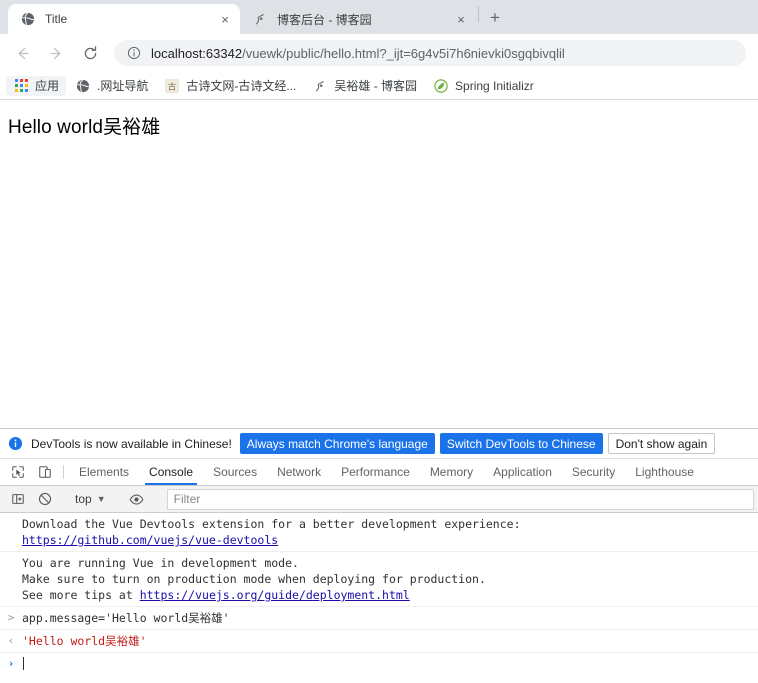  What do you see at coordinates (90, 53) in the screenshot?
I see `reload-button` at bounding box center [90, 53].